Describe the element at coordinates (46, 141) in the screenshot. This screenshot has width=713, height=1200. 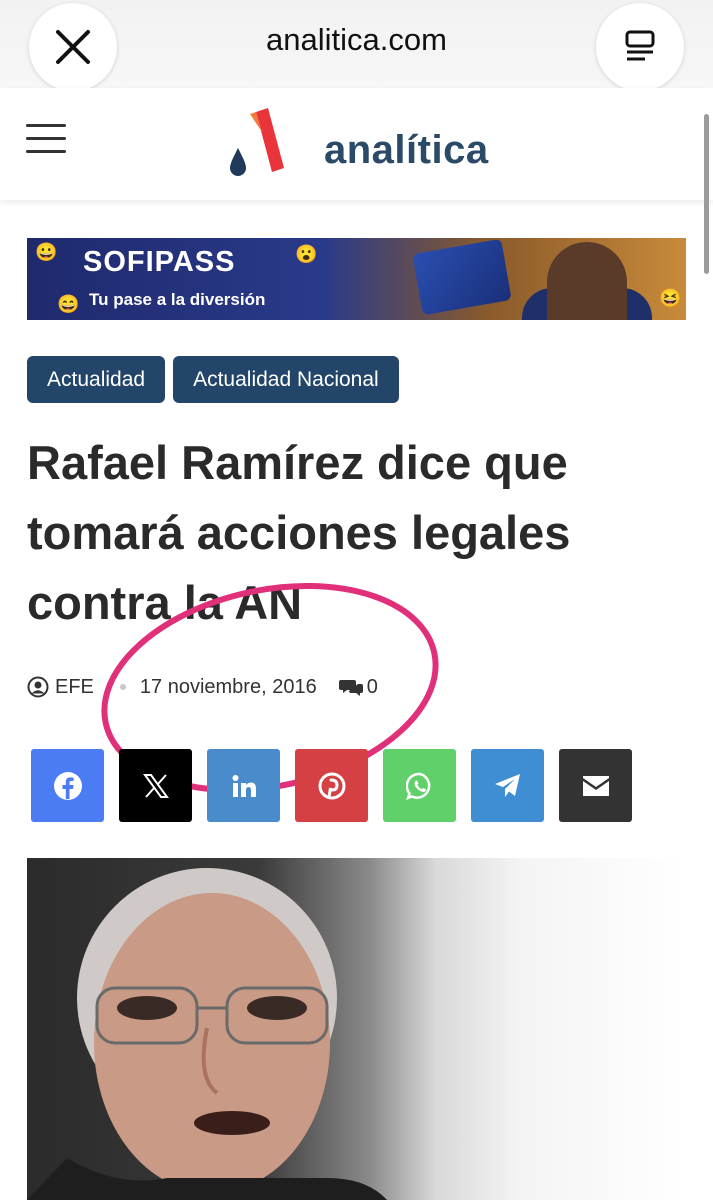
I see `hamburger-menu-icon` at that location.